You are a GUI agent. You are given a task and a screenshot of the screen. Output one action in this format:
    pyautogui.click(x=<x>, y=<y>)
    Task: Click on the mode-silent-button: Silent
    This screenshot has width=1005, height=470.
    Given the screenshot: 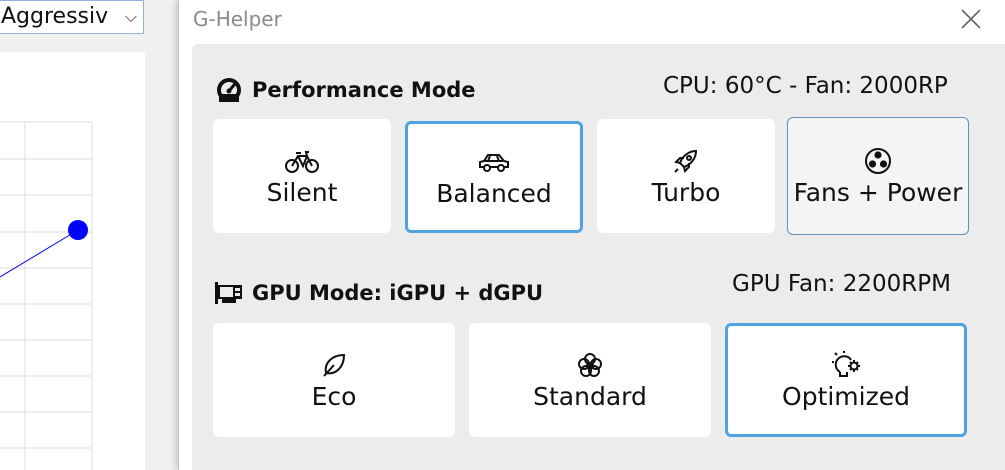 What is the action you would take?
    pyautogui.click(x=302, y=176)
    